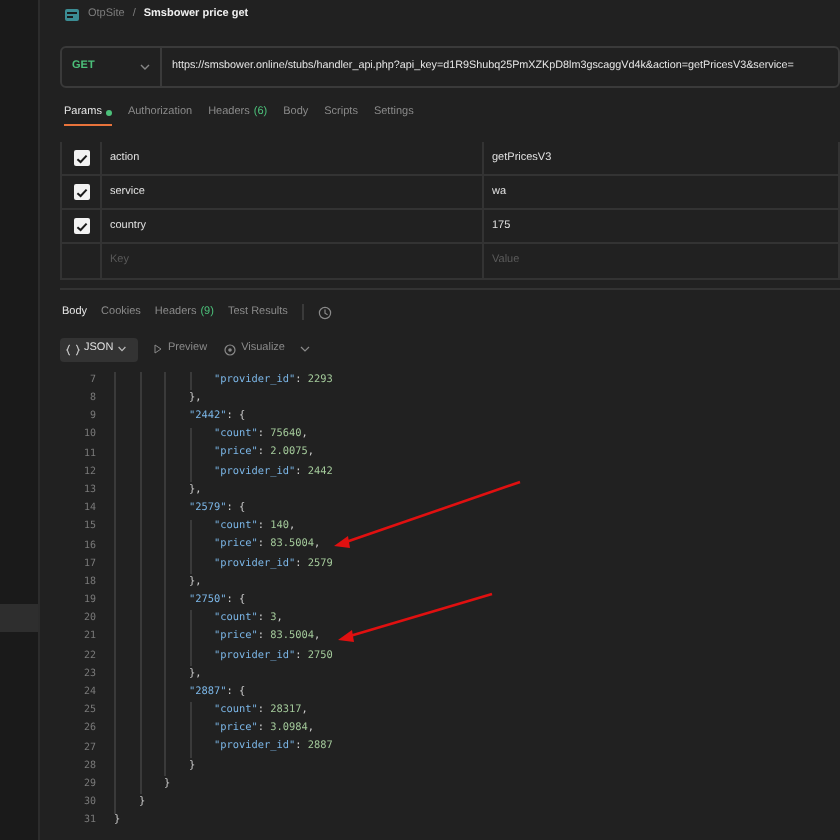  Describe the element at coordinates (324, 312) in the screenshot. I see `history-icon` at that location.